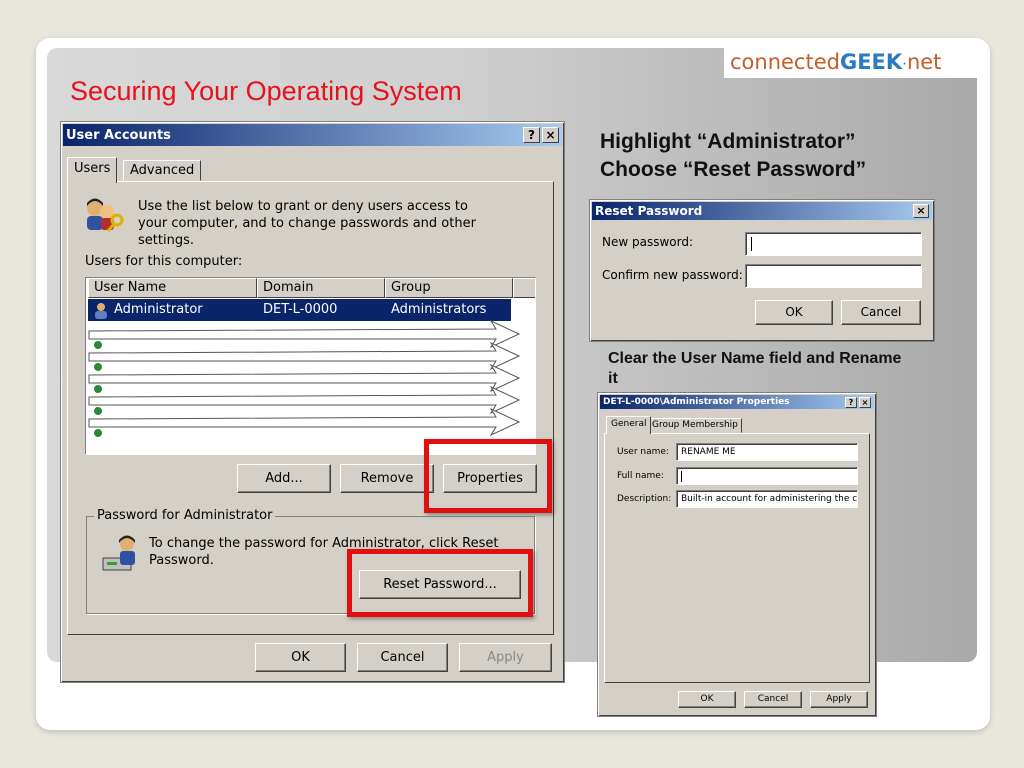 The width and height of the screenshot is (1024, 768). What do you see at coordinates (440, 583) in the screenshot?
I see `reset-password-highlight` at bounding box center [440, 583].